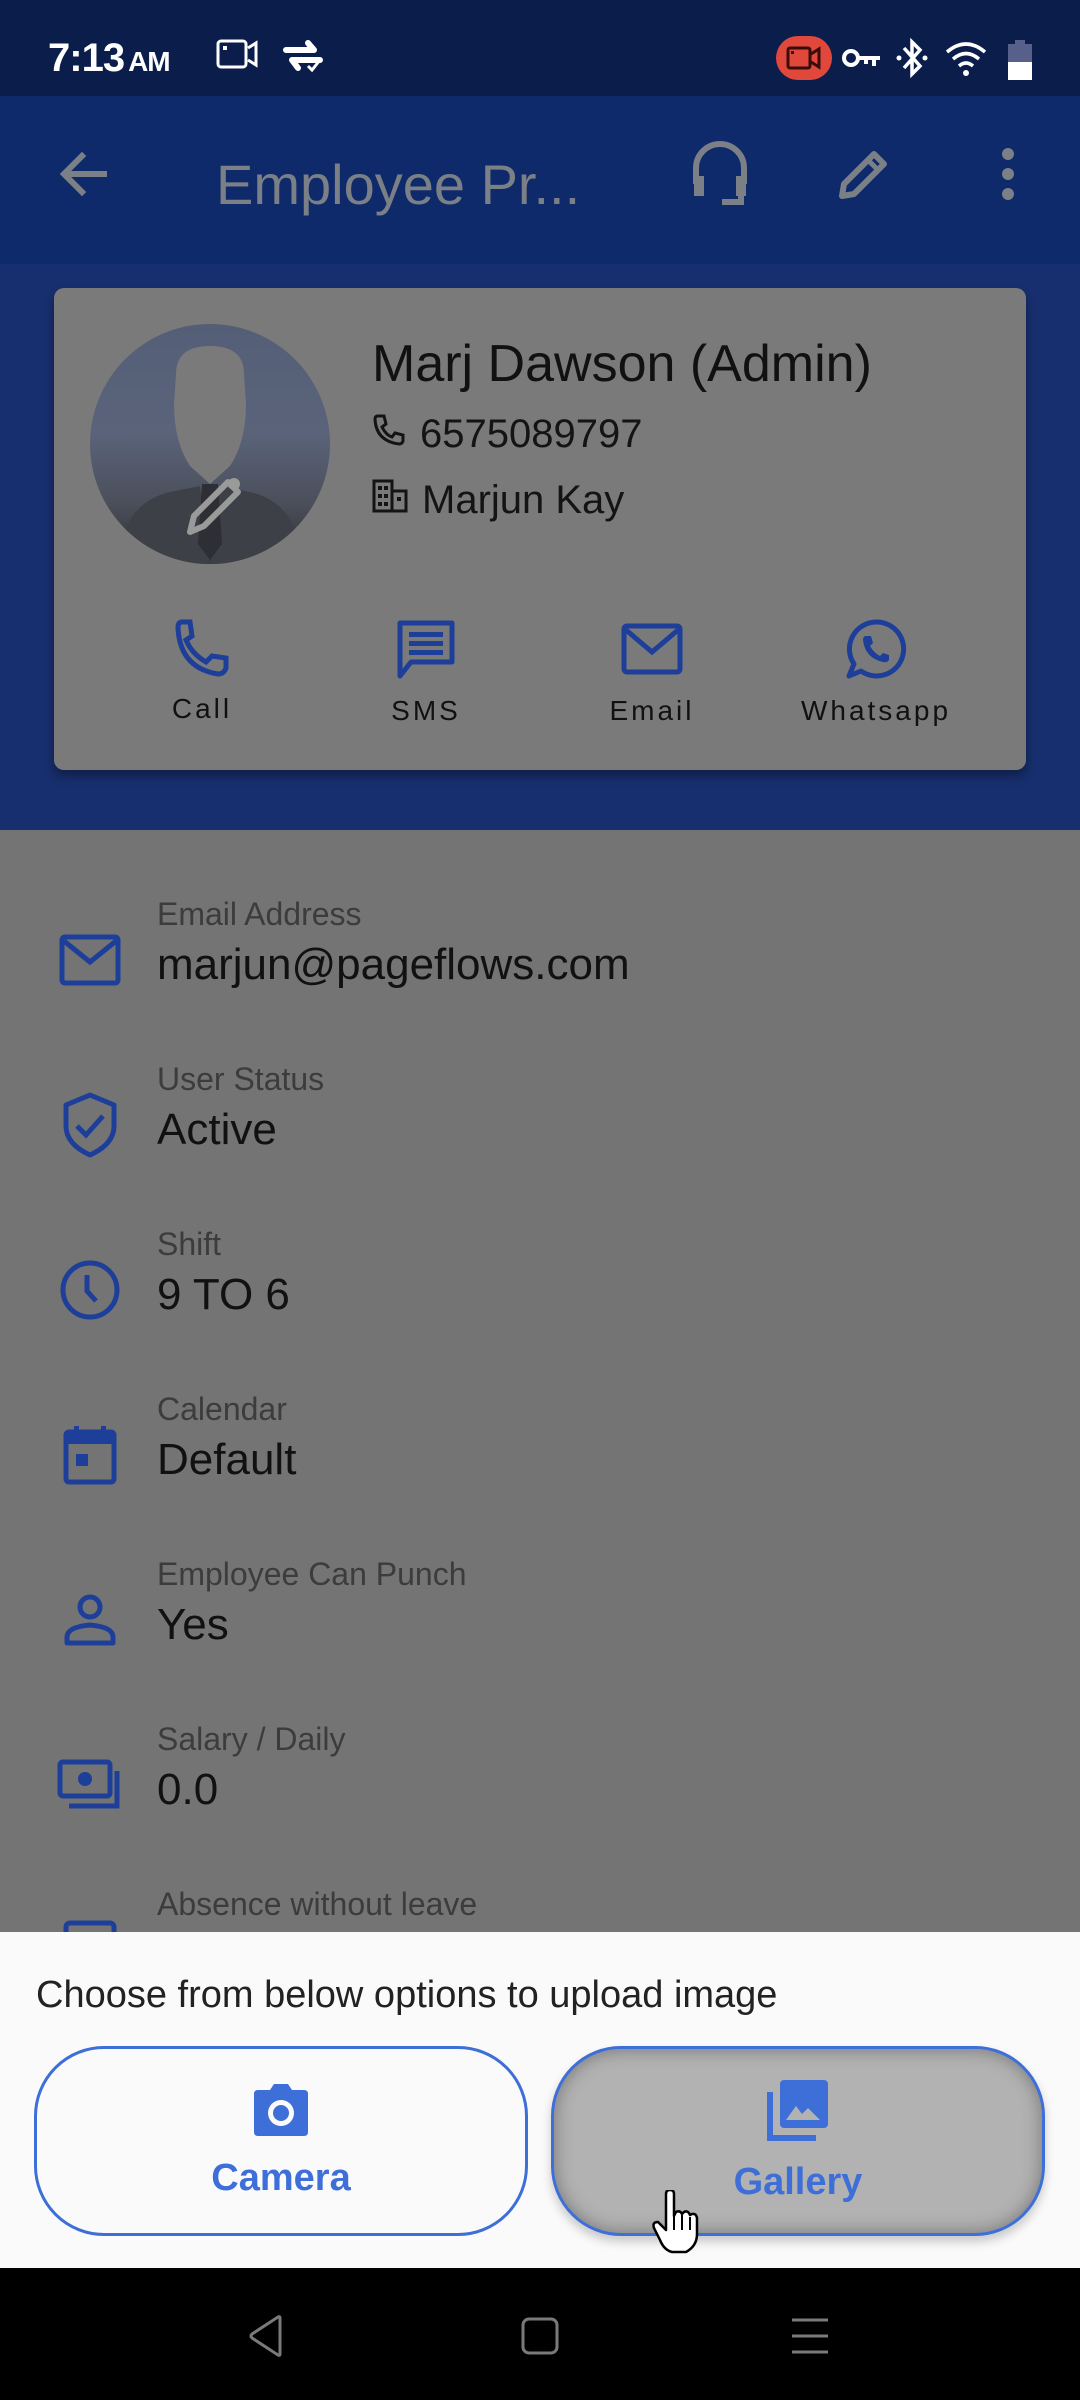 This screenshot has width=1080, height=2400. I want to click on whatsapp-button: Whatsapp, so click(876, 672).